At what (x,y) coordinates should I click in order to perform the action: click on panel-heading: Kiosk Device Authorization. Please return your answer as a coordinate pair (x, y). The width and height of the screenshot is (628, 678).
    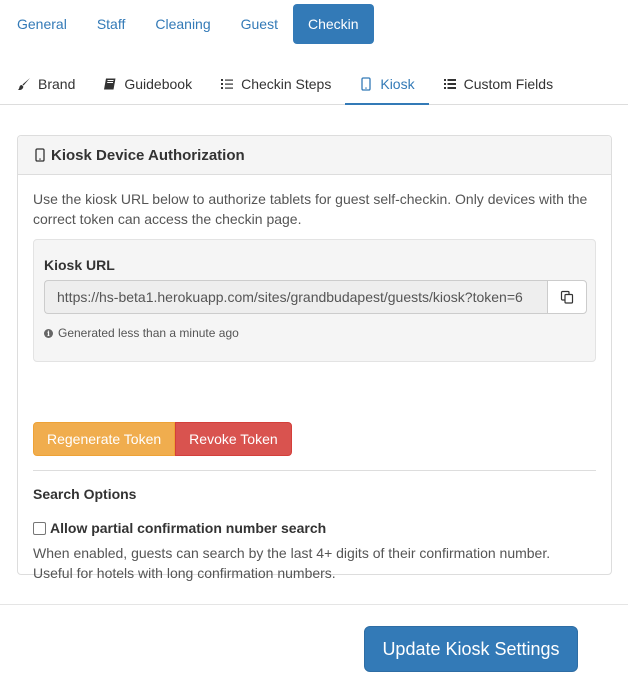
    Looking at the image, I should click on (314, 155).